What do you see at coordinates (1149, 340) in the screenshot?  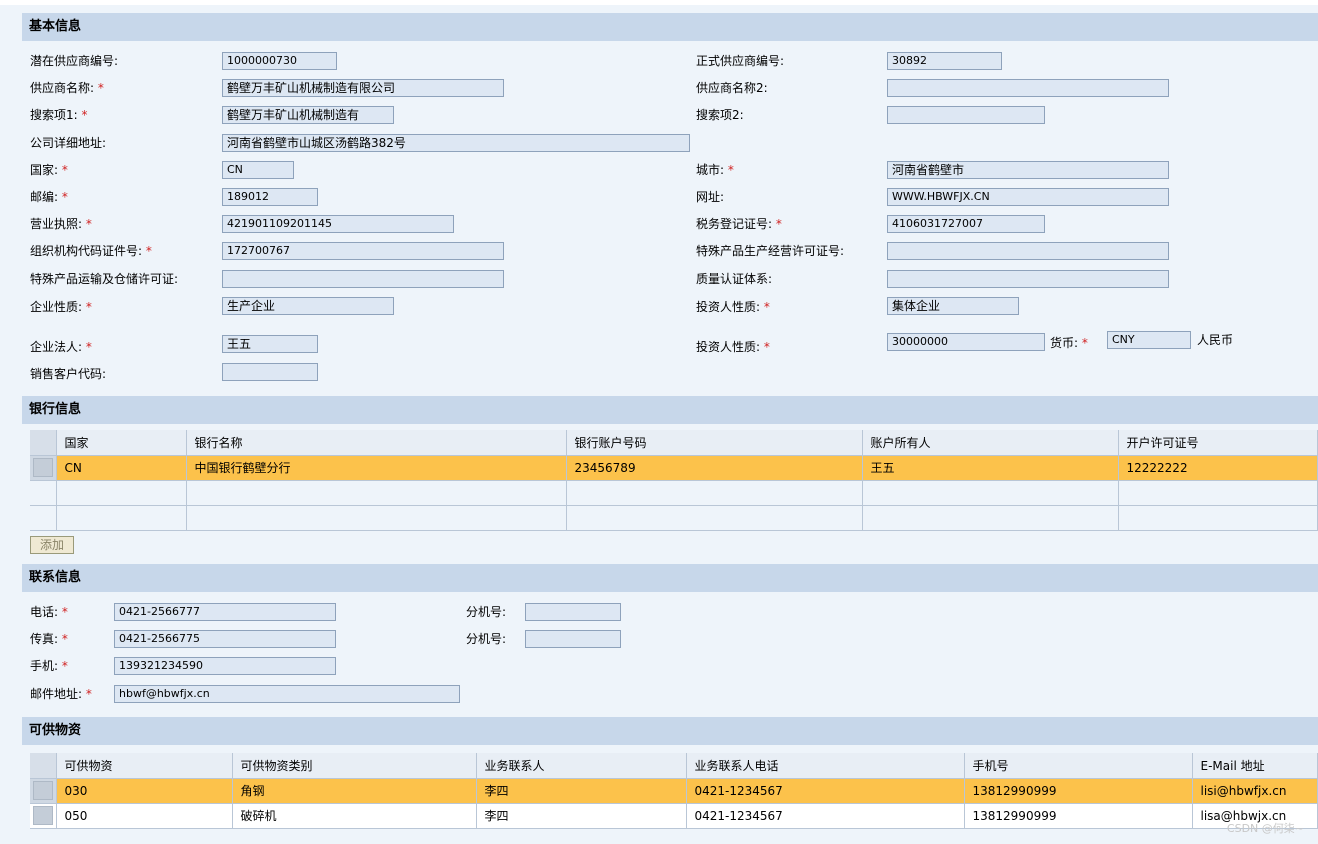 I see `currency-field: CNY` at bounding box center [1149, 340].